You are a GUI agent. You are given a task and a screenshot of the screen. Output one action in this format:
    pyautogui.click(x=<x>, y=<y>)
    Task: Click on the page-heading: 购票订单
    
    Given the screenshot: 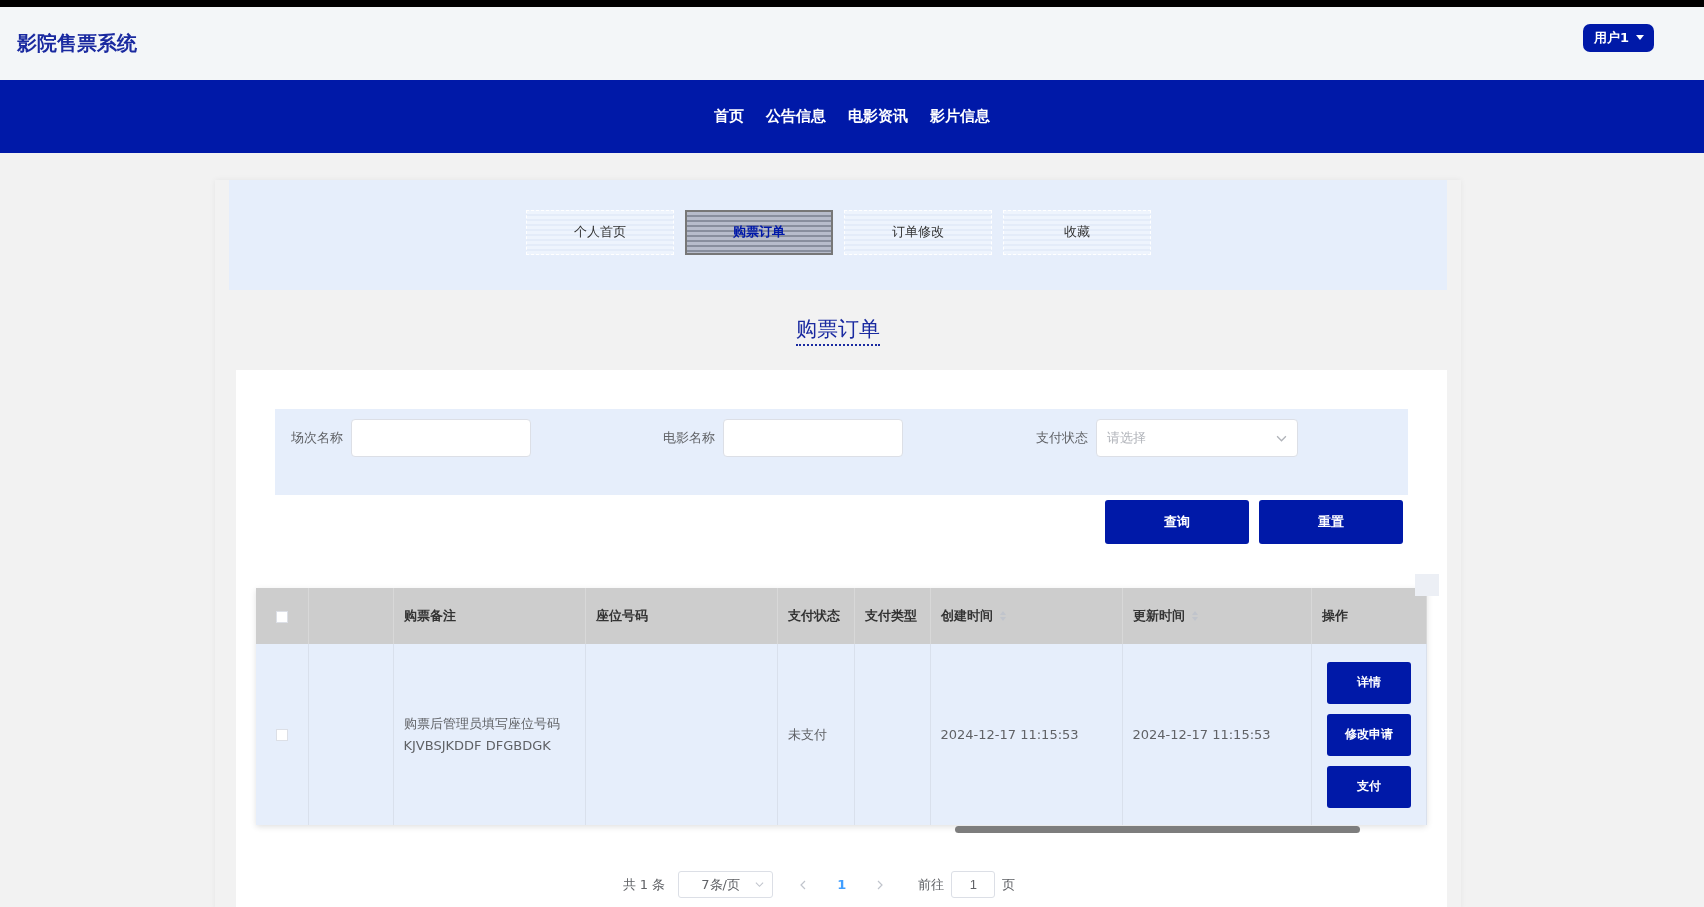 What is the action you would take?
    pyautogui.click(x=838, y=330)
    